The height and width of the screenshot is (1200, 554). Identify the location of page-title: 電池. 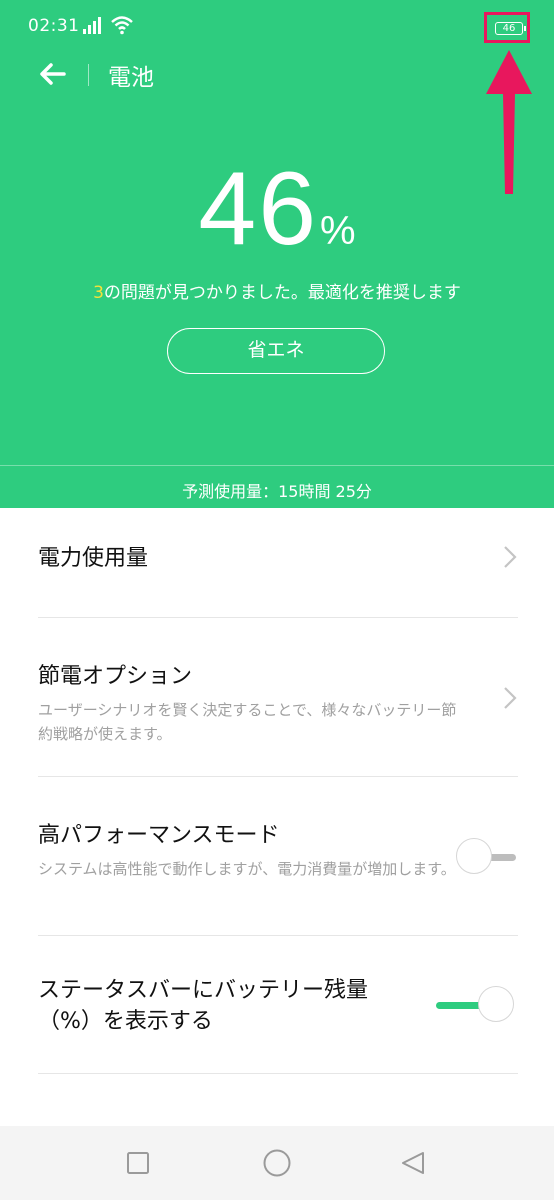
(131, 78).